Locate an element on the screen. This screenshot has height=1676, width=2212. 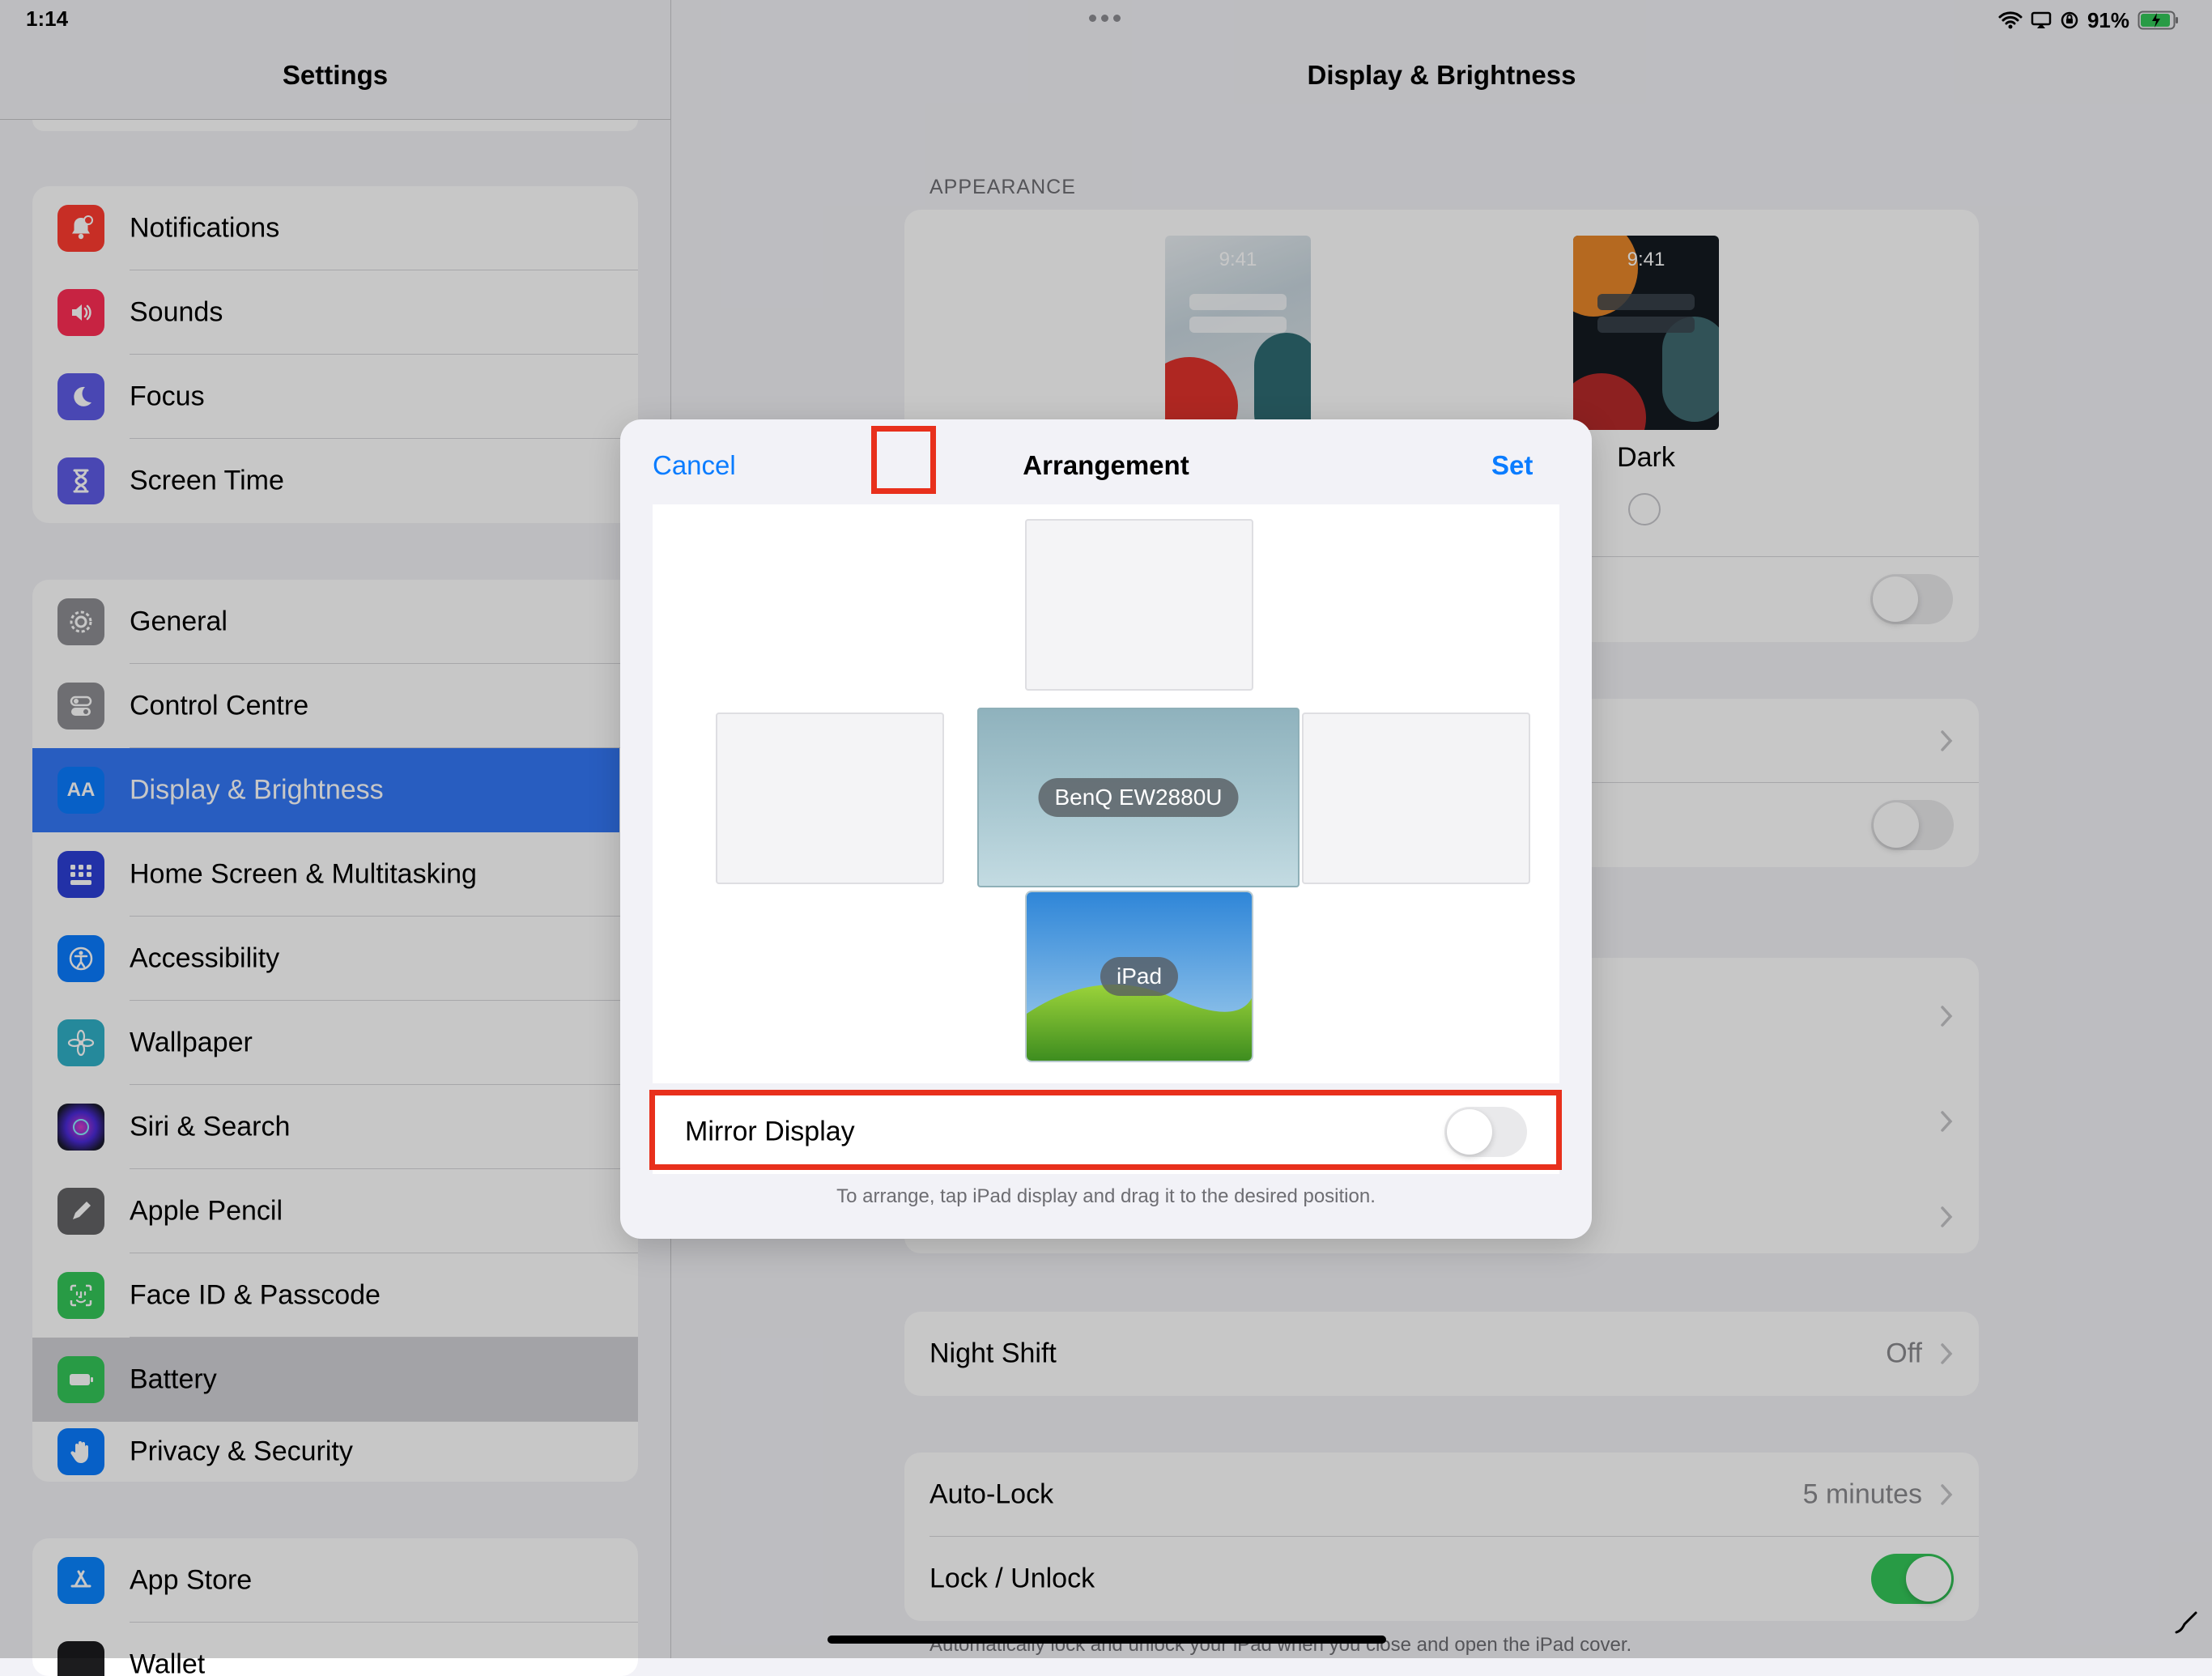
ipad-display-tile: iPad is located at coordinates (1139, 976).